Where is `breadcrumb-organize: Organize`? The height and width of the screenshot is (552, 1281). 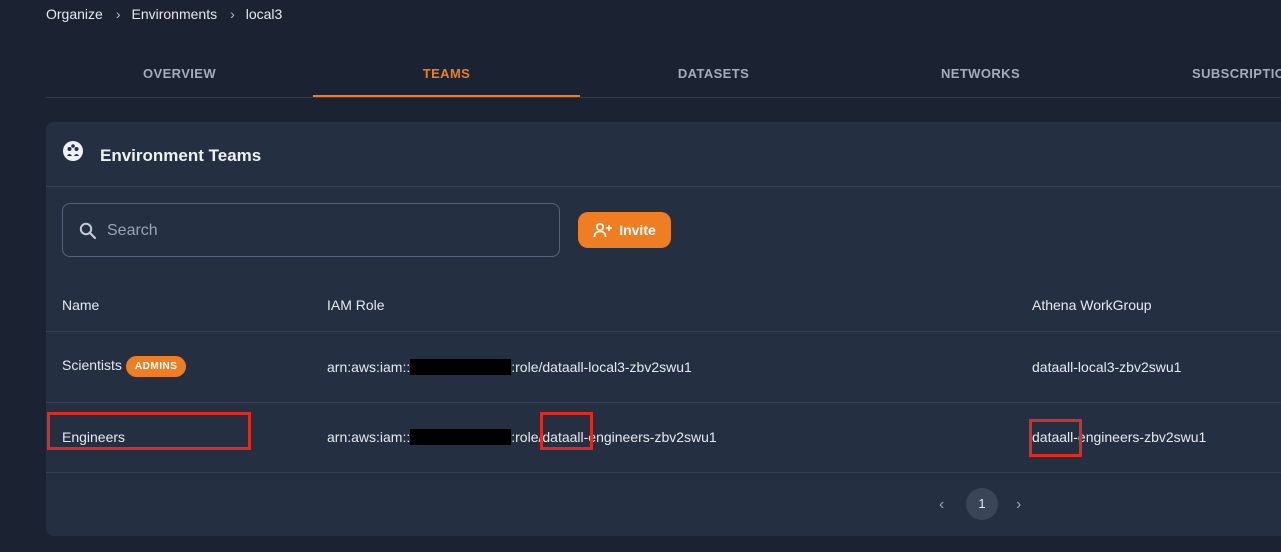 breadcrumb-organize: Organize is located at coordinates (74, 14).